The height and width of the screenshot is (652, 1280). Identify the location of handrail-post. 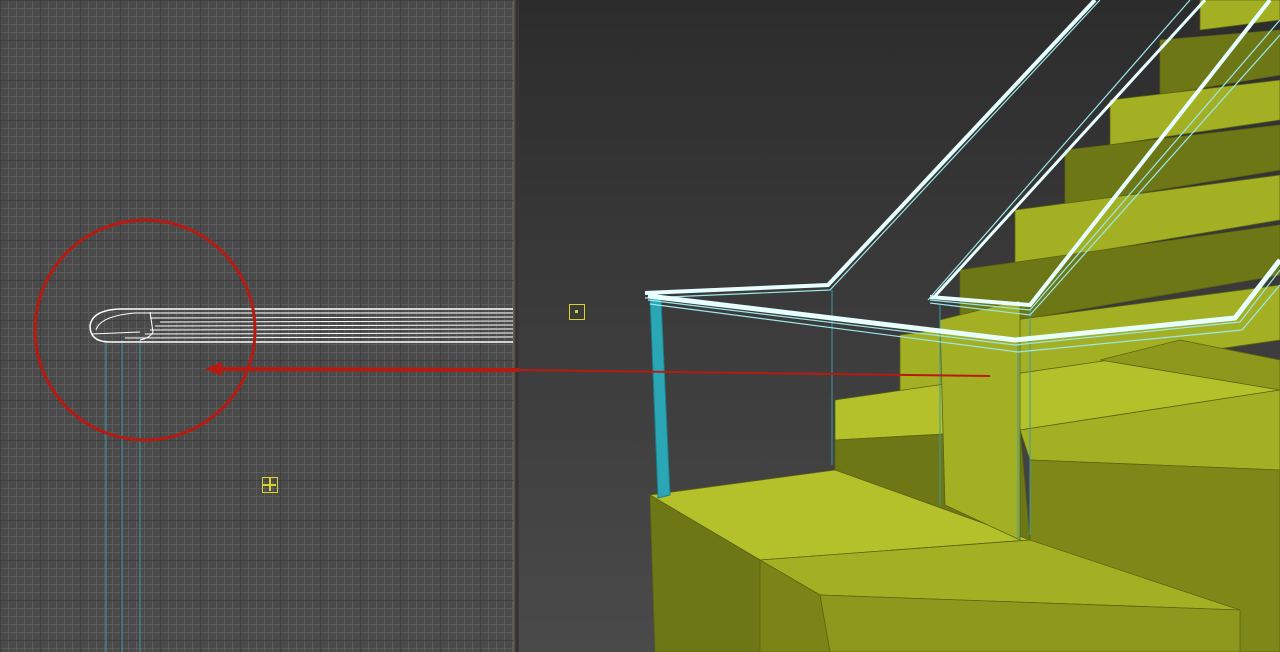
(660, 398).